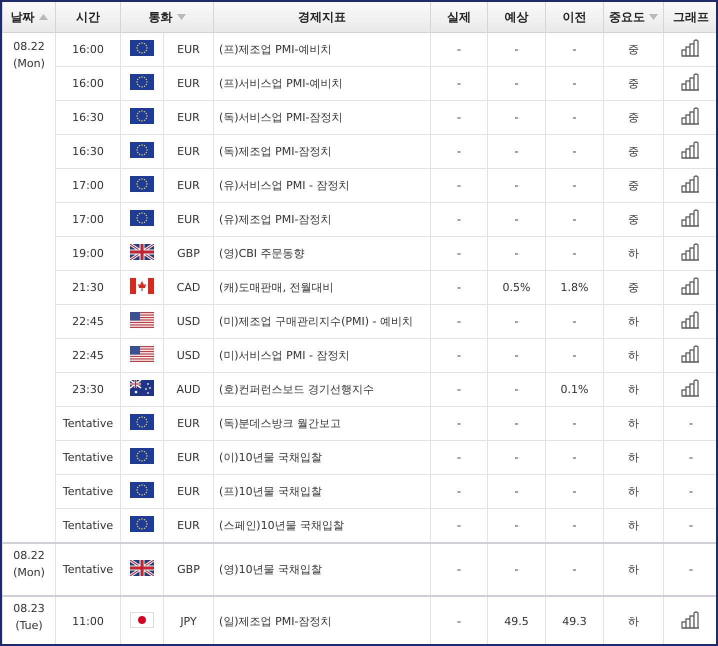 This screenshot has height=646, width=718. I want to click on indicator-text: (영)10년물 국채입찰, so click(270, 569).